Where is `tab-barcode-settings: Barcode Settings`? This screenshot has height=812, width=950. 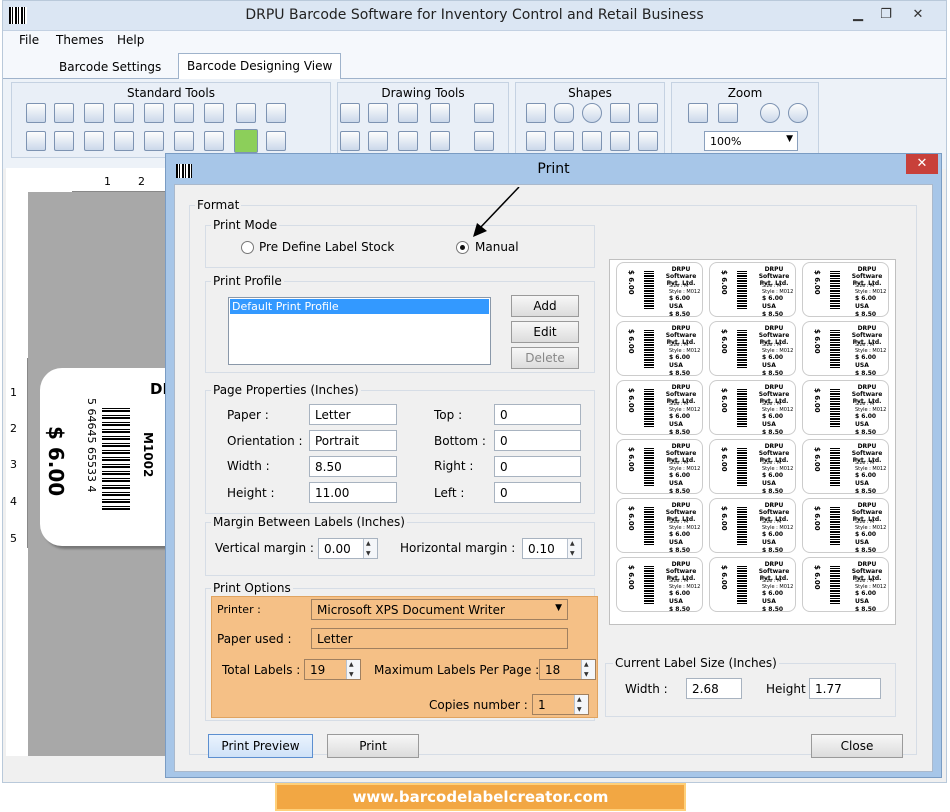
tab-barcode-settings: Barcode Settings is located at coordinates (110, 67).